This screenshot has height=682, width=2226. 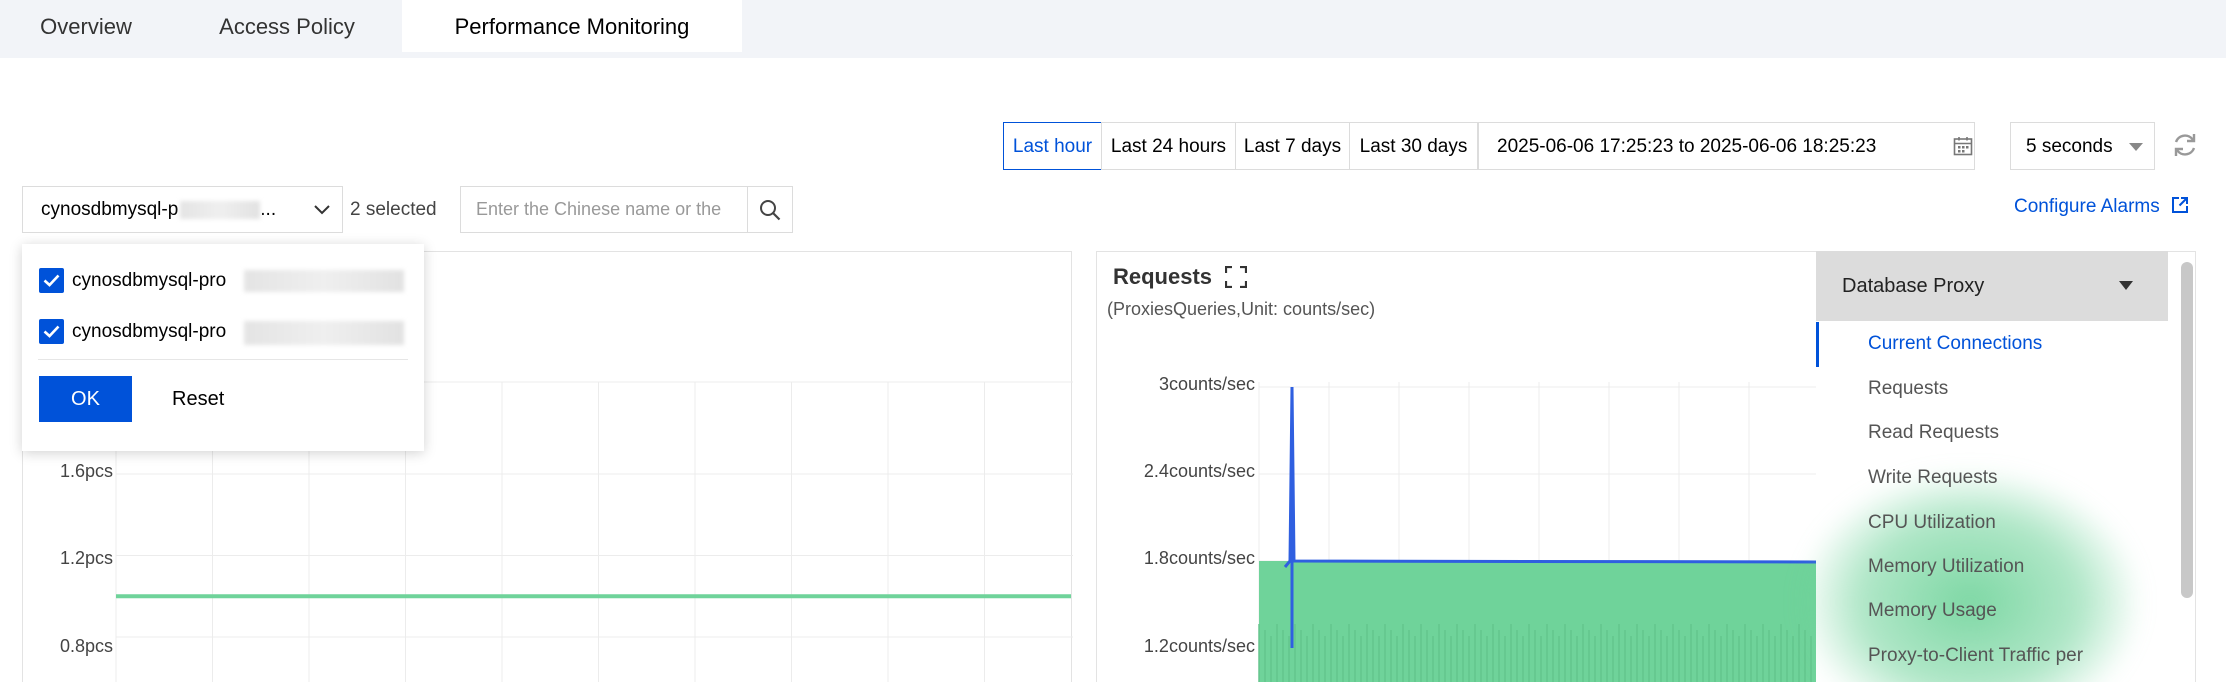 I want to click on search-input, so click(x=604, y=209).